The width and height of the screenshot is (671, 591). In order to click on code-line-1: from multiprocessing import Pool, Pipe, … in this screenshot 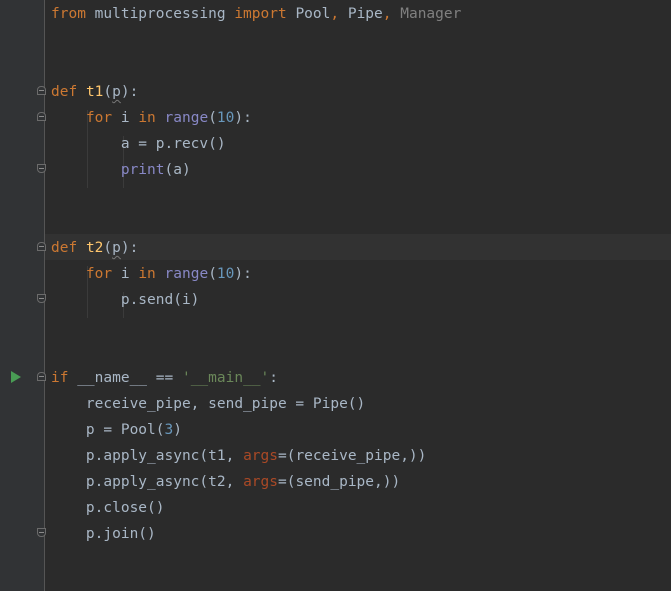, I will do `click(256, 14)`.